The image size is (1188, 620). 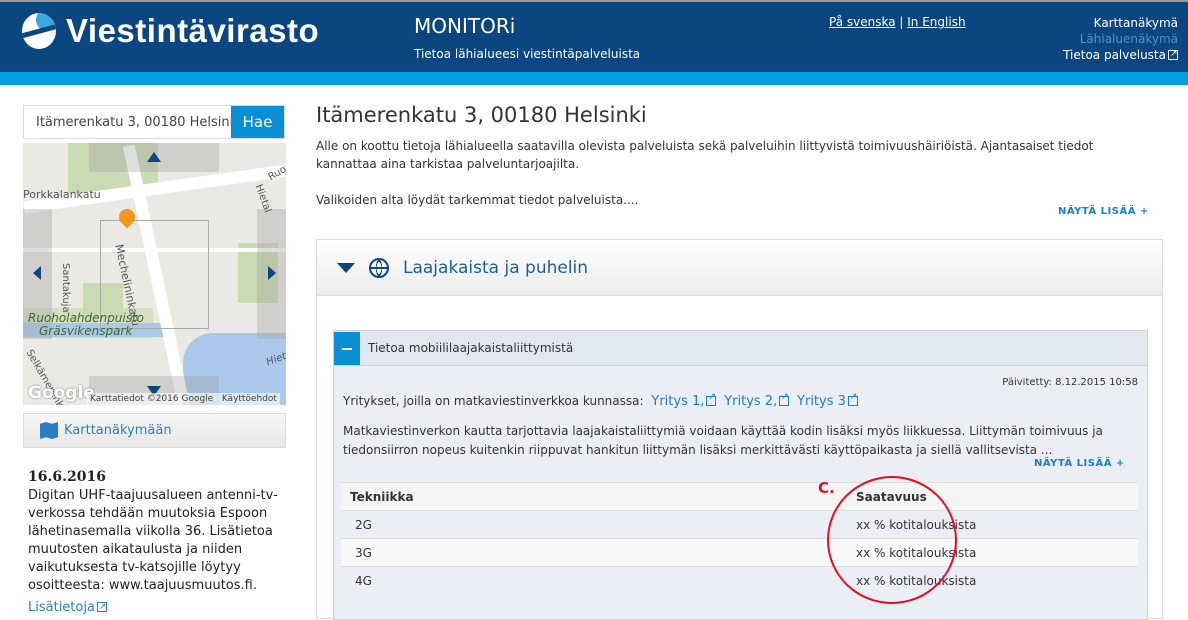 I want to click on logo: Viestintävirasto, so click(x=170, y=31).